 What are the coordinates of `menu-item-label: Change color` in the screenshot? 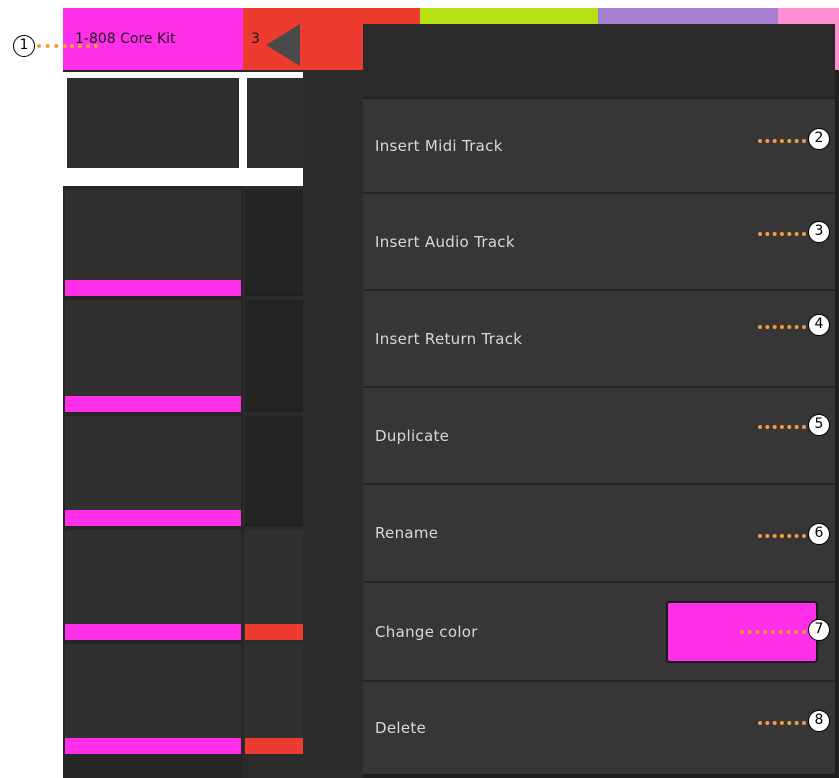 It's located at (426, 631).